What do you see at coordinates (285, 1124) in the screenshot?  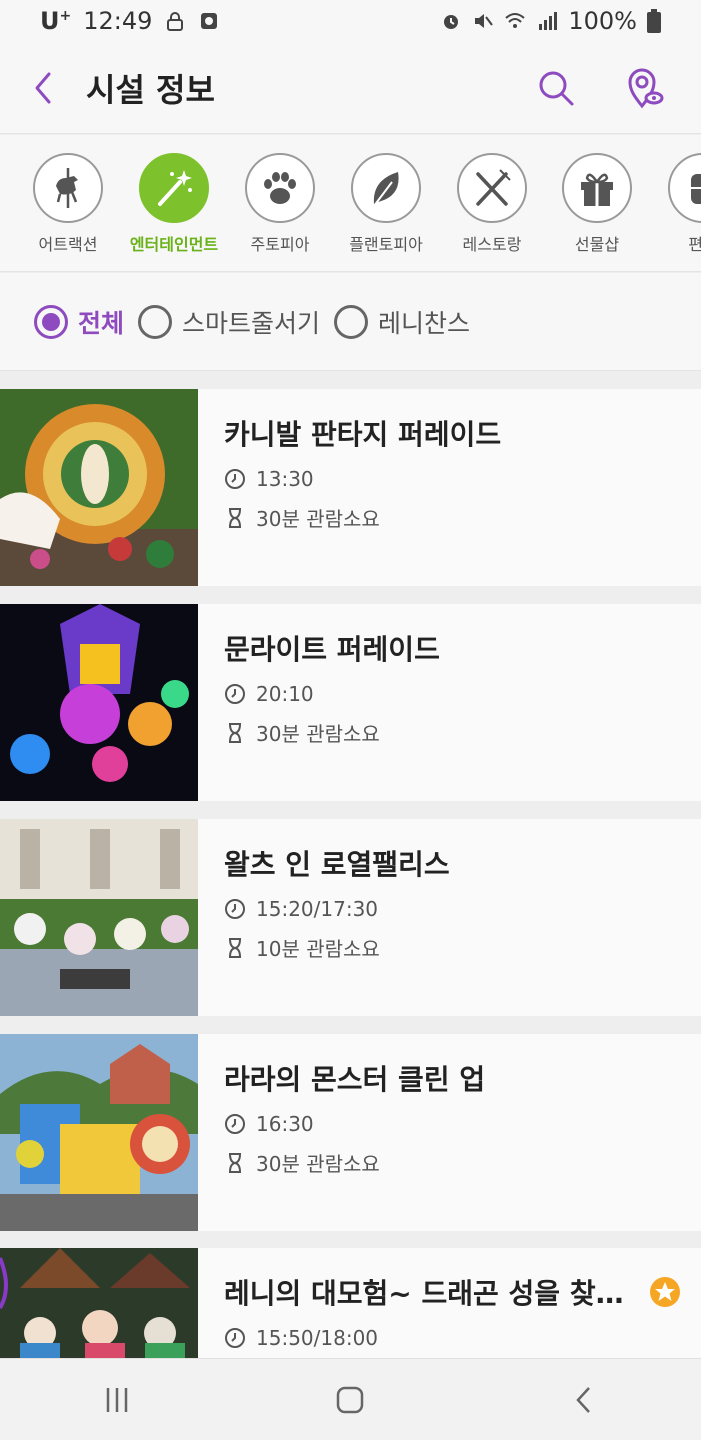 I see `item-time-text: 16:30` at bounding box center [285, 1124].